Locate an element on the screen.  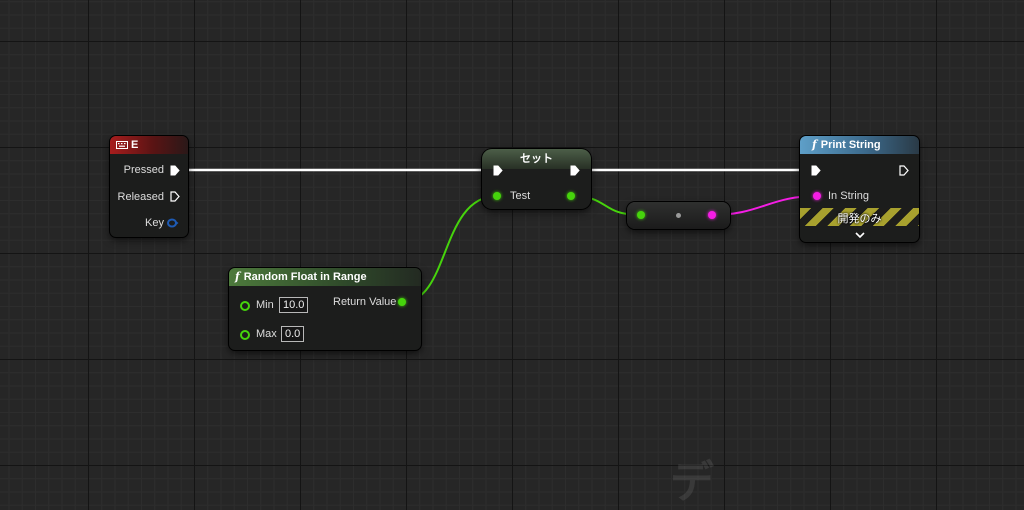
test-input-pin is located at coordinates (497, 196).